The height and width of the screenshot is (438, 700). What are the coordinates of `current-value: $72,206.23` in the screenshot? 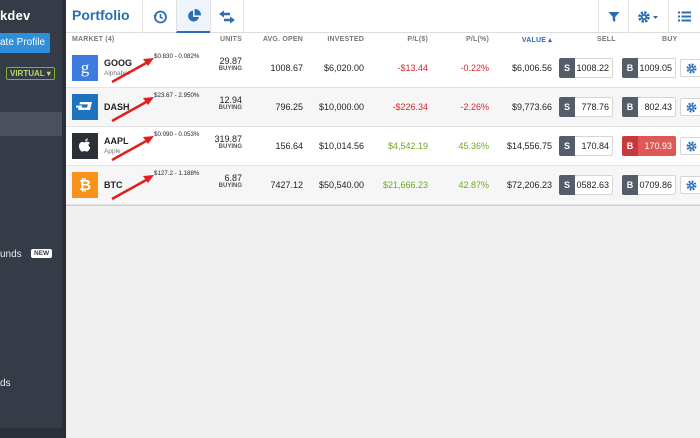 It's located at (529, 185).